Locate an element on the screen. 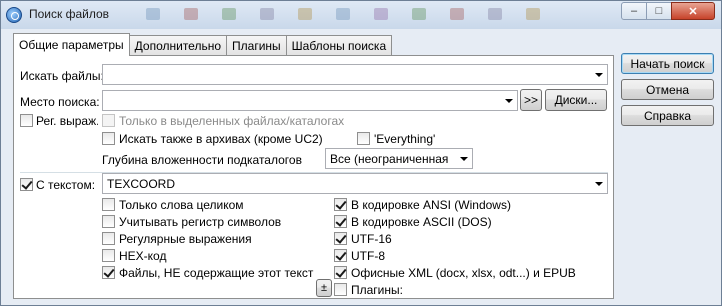 The height and width of the screenshot is (306, 722). ansi-checkbox is located at coordinates (340, 204).